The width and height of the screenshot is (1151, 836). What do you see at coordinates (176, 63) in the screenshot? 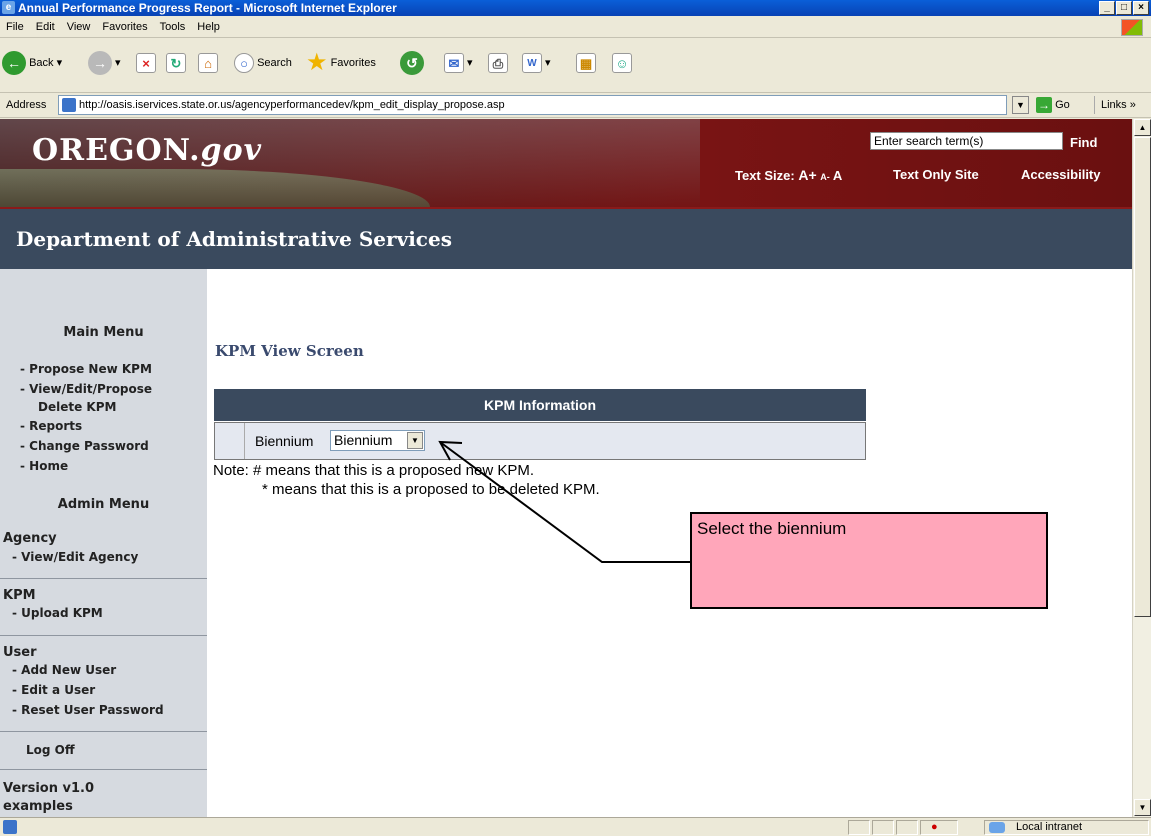
I see `refresh-button: ↻` at bounding box center [176, 63].